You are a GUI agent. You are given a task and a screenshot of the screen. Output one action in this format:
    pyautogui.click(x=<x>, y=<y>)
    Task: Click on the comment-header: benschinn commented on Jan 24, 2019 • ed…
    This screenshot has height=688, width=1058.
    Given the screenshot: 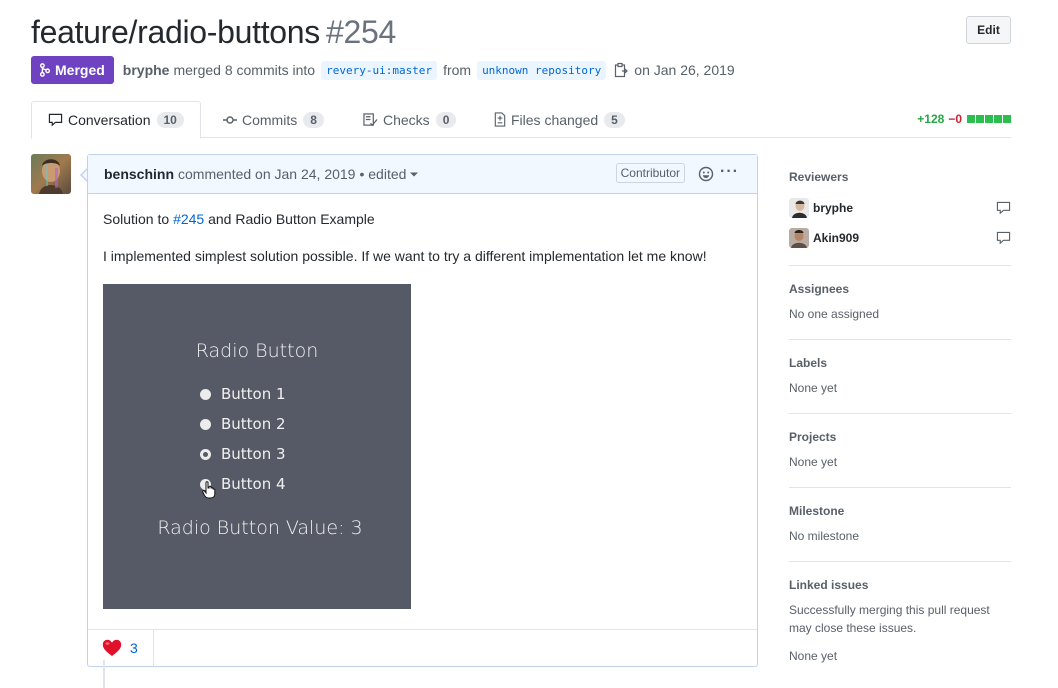 What is the action you would take?
    pyautogui.click(x=422, y=174)
    